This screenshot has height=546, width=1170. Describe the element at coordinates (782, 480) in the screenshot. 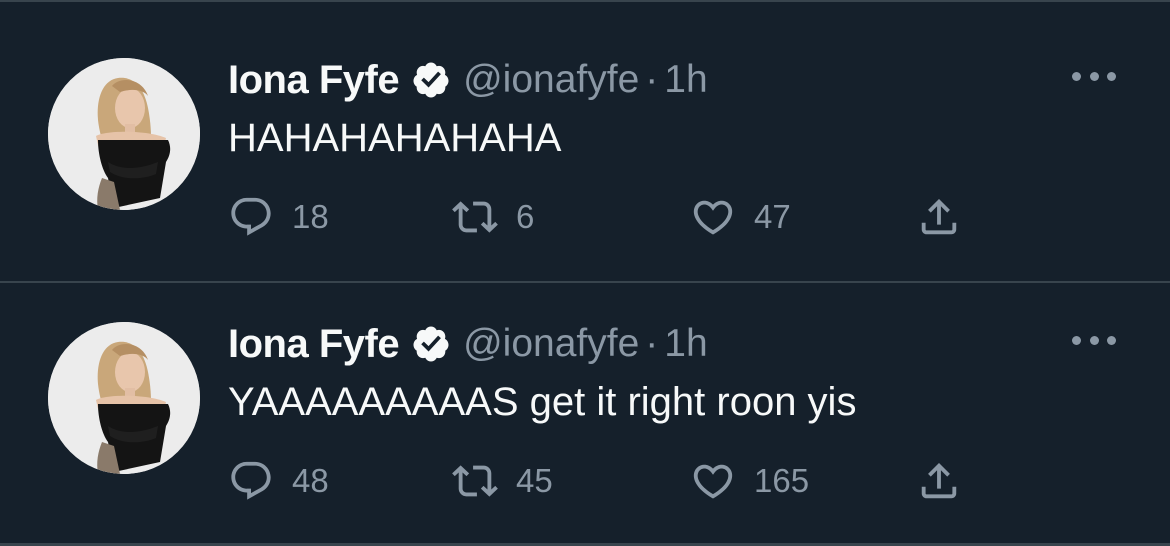

I see `like-count: 165` at that location.